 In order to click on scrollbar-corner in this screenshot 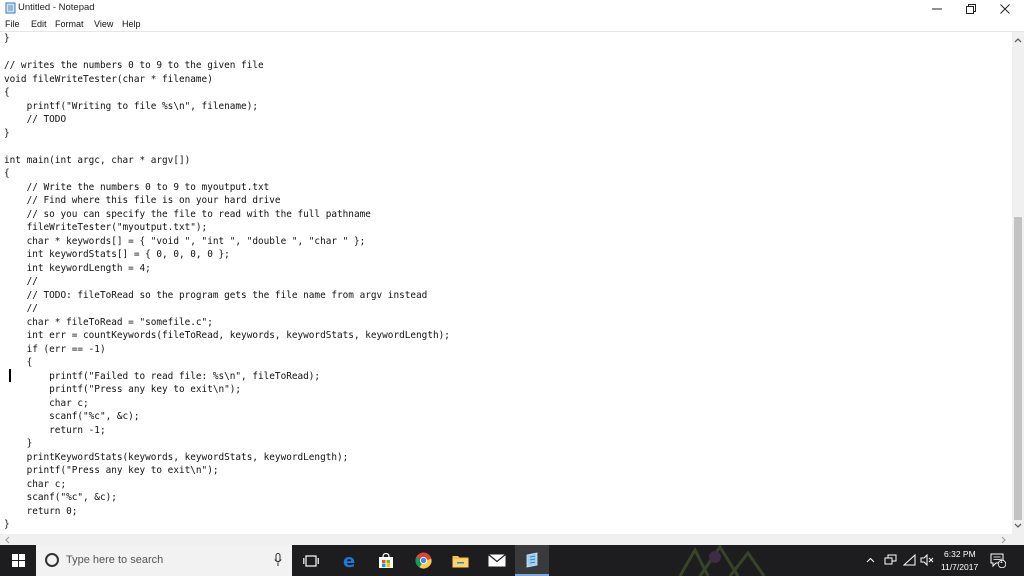, I will do `click(1018, 539)`.